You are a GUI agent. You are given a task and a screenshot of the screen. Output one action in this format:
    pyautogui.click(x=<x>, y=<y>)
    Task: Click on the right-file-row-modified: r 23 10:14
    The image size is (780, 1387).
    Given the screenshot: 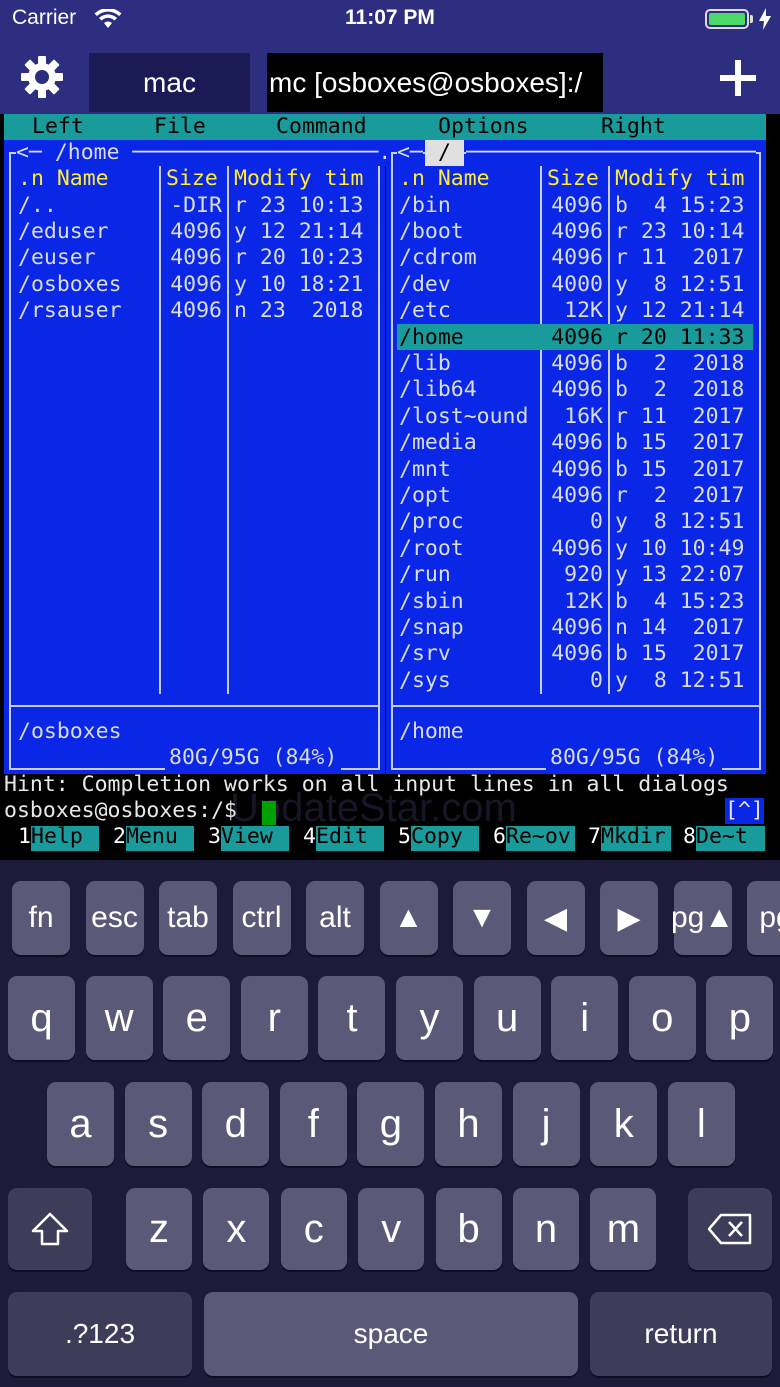 What is the action you would take?
    pyautogui.click(x=679, y=232)
    